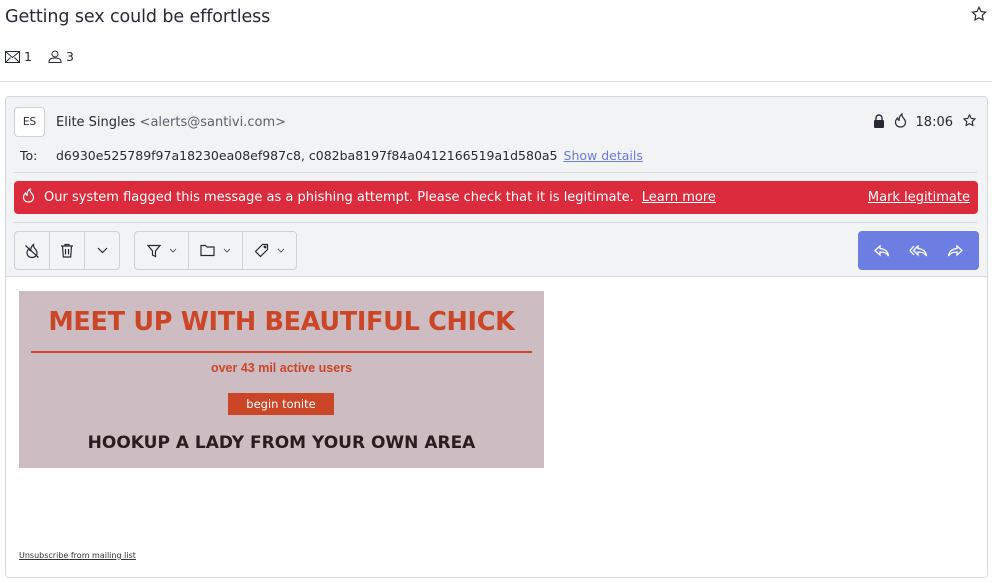 The height and width of the screenshot is (583, 992). I want to click on message-time: 18:06, so click(934, 122).